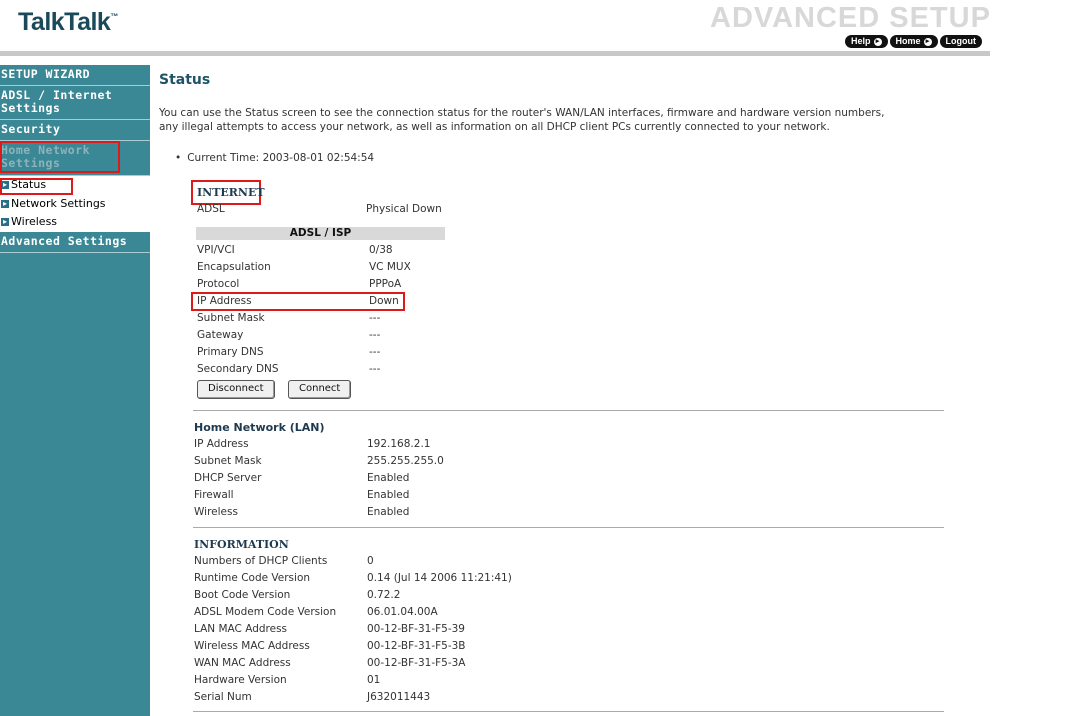 The image size is (1080, 716). What do you see at coordinates (390, 267) in the screenshot?
I see `row-value: VC MUX` at bounding box center [390, 267].